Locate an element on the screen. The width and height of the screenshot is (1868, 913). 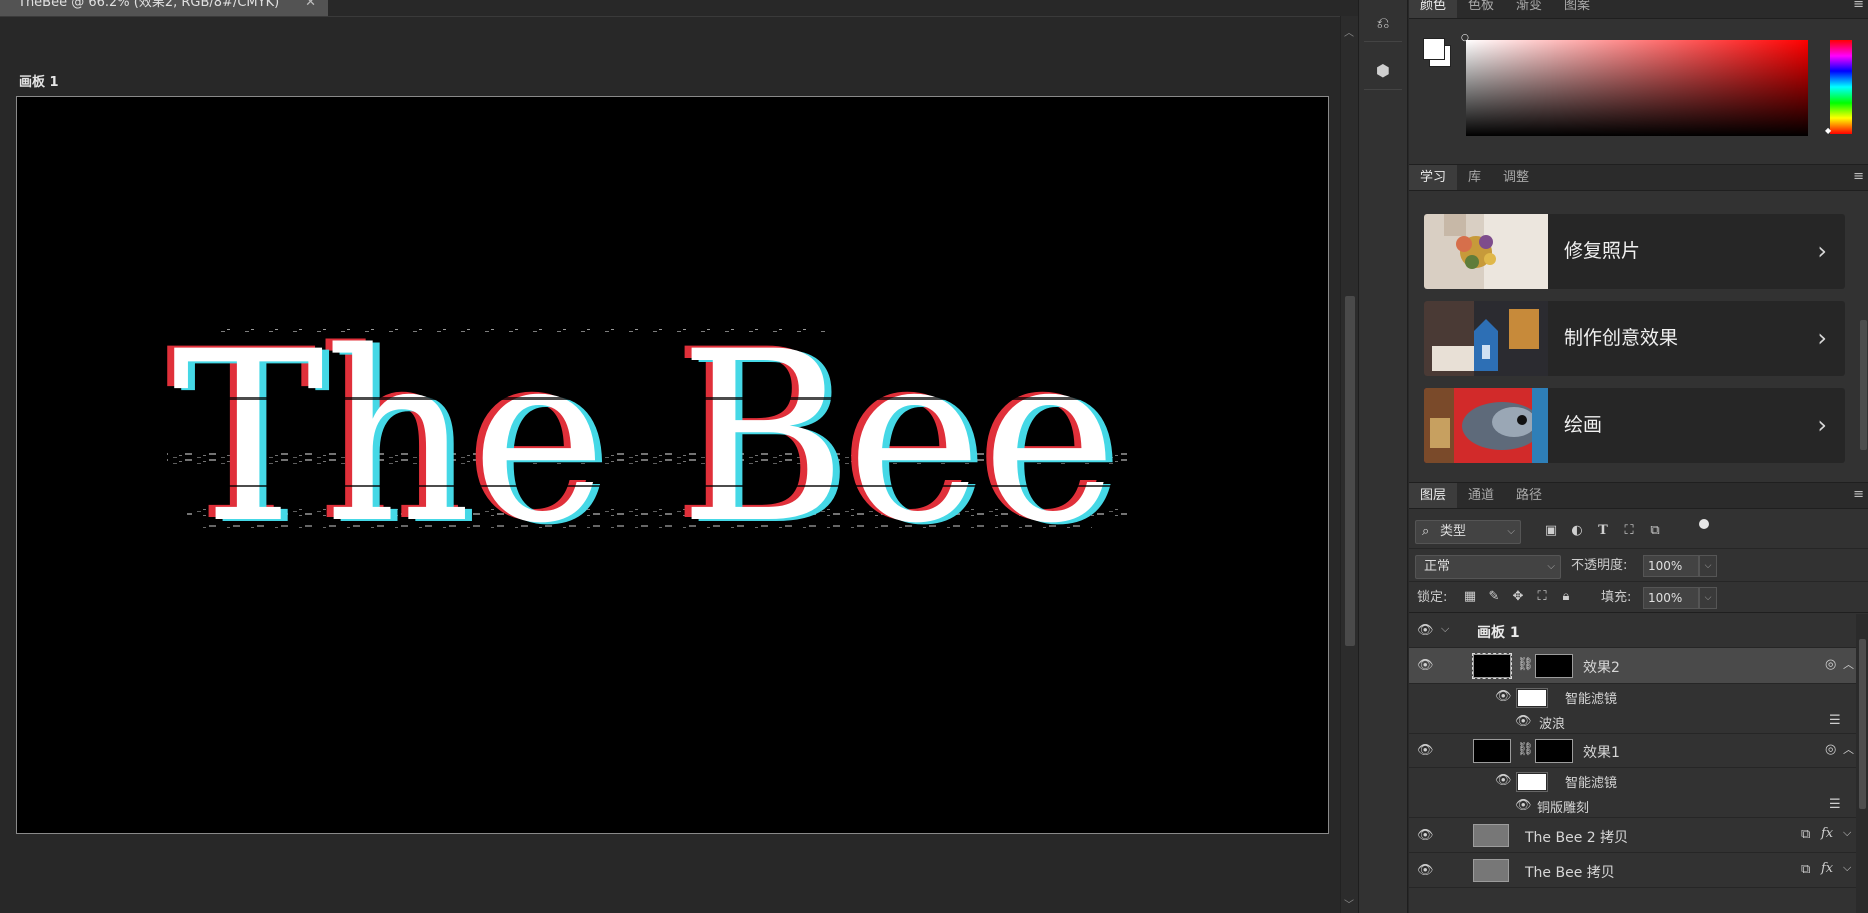
learn-card-fix-photo: 修复照片 › is located at coordinates (1634, 251).